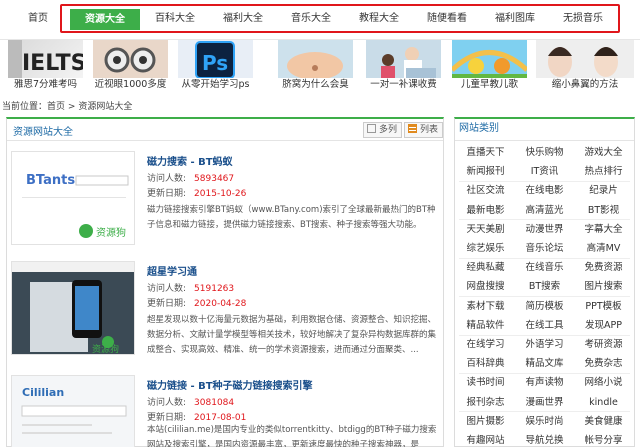  What do you see at coordinates (485, 152) in the screenshot?
I see `category-link: 直播天下` at bounding box center [485, 152].